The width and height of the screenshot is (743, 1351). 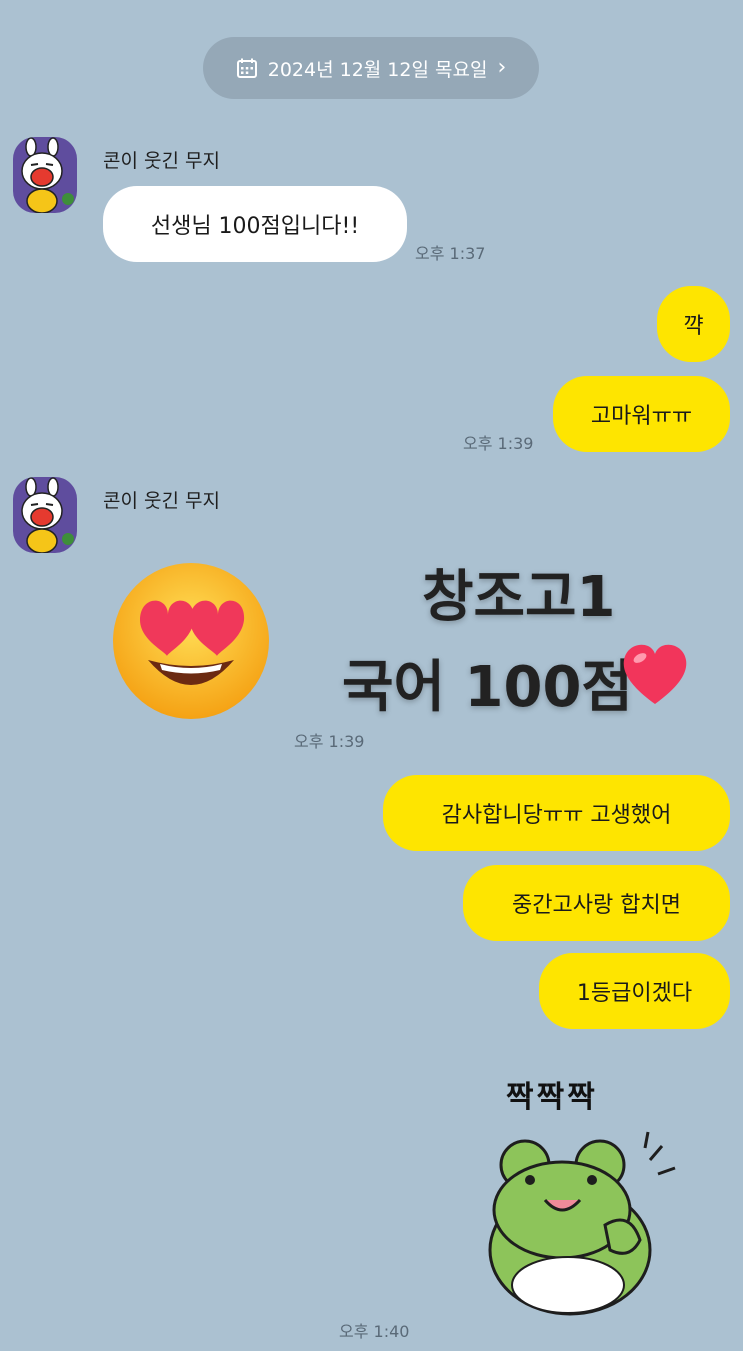 I want to click on frog-icon, so click(x=582, y=1223).